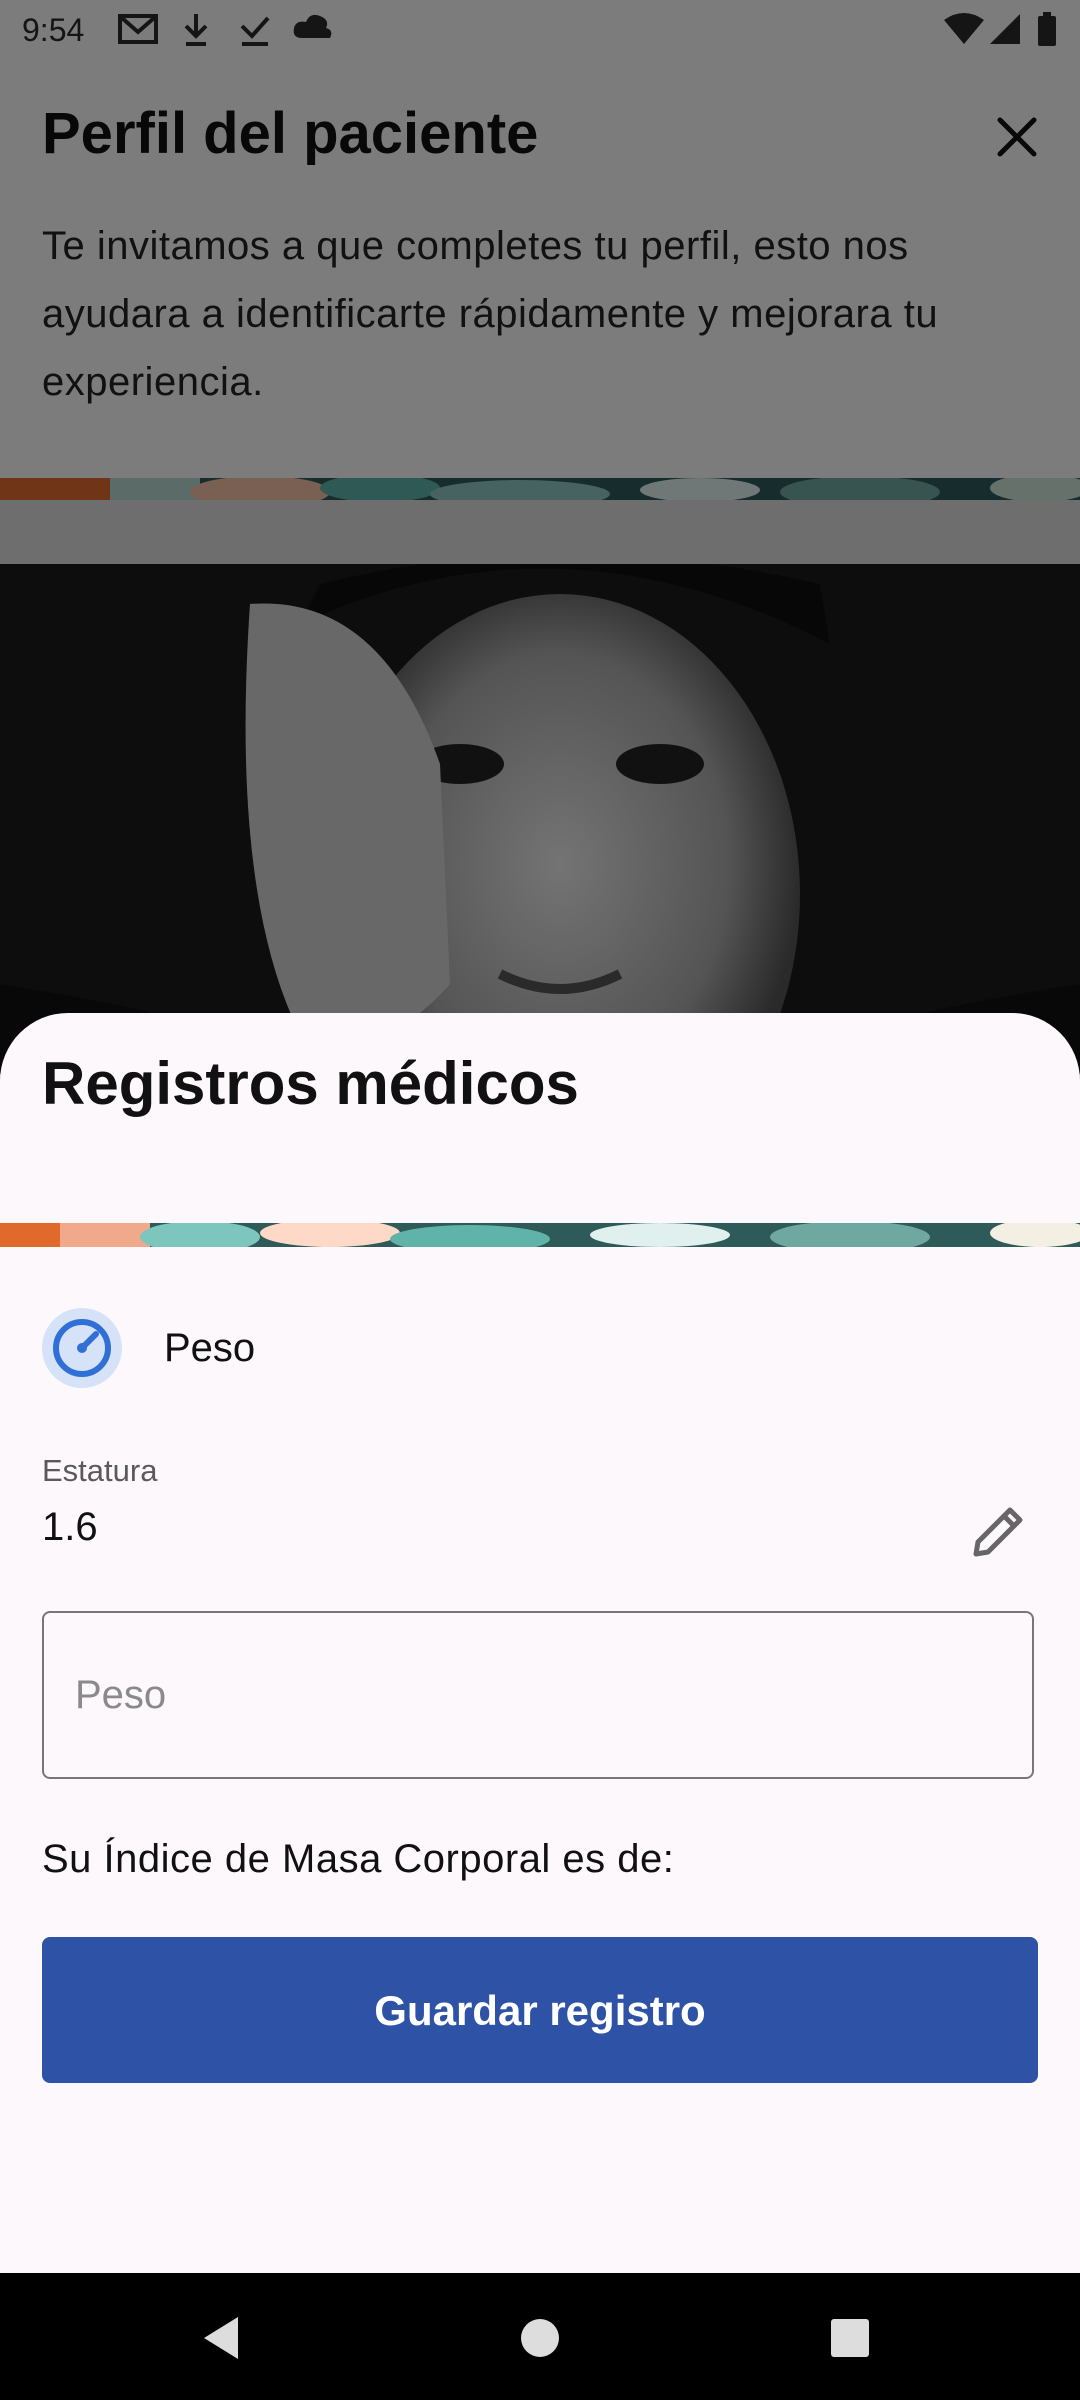  I want to click on bmi-label: Su Índice de Masa Corporal es de:, so click(358, 1859).